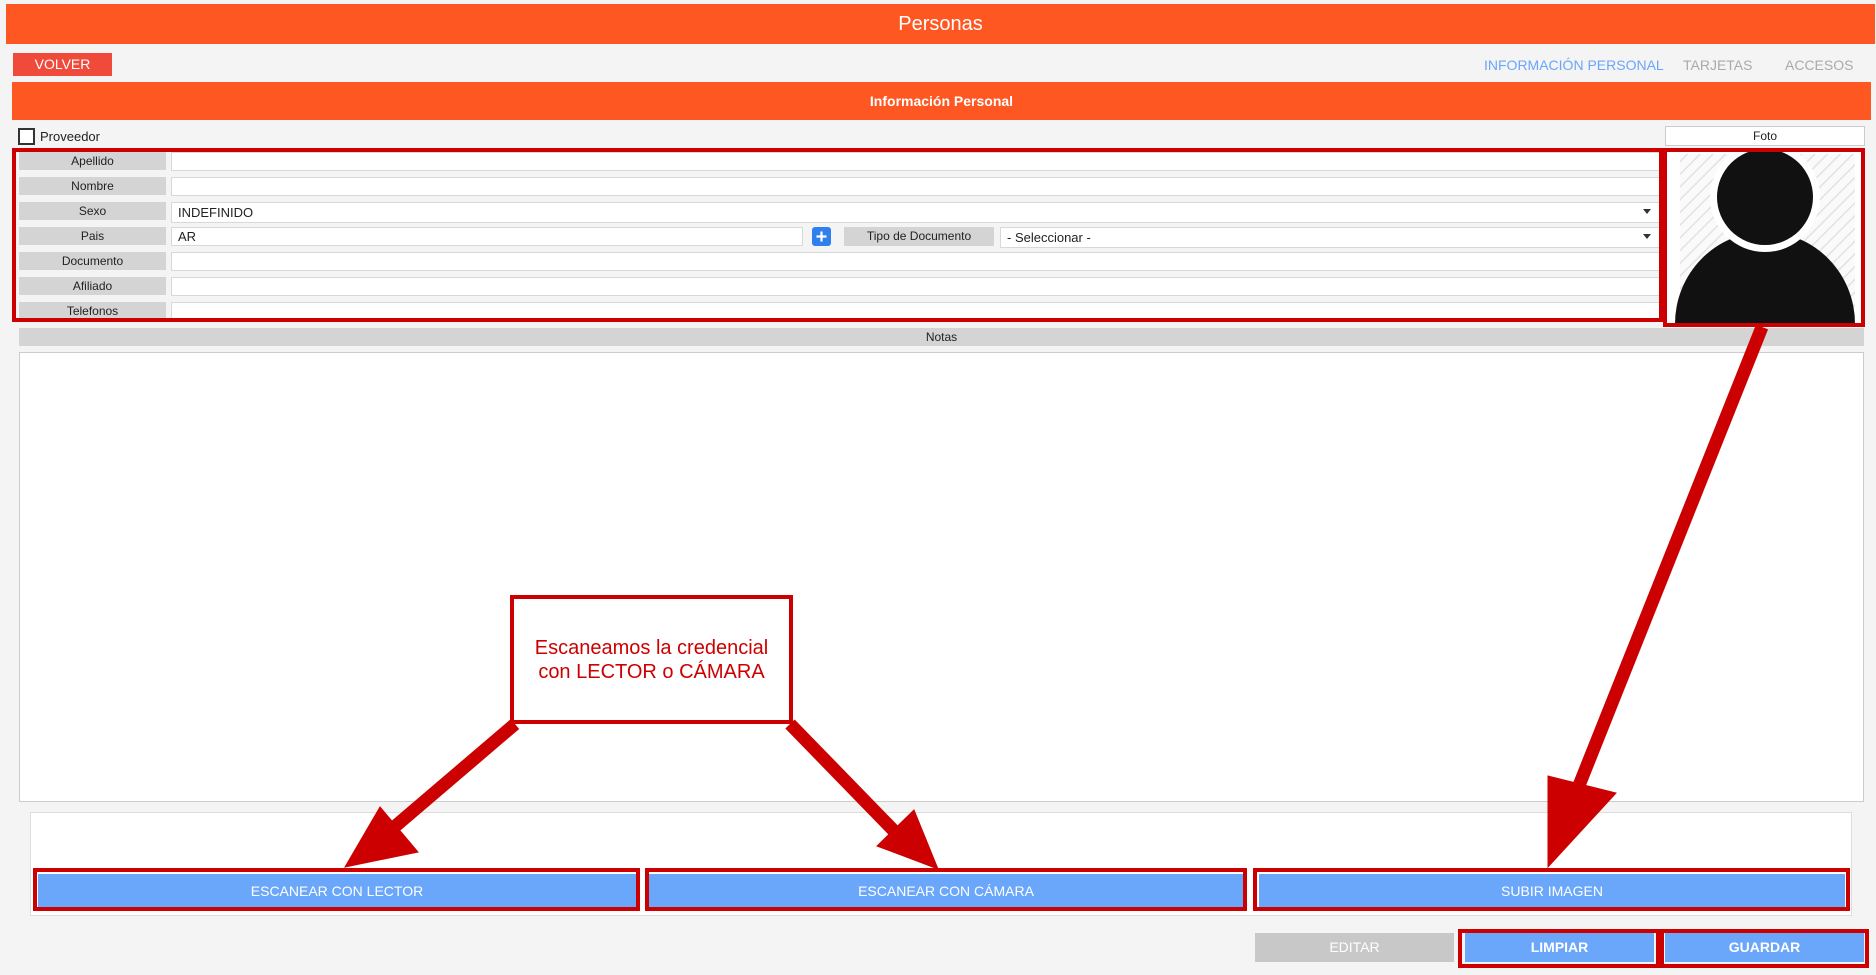 The width and height of the screenshot is (1876, 975). I want to click on arrow-to-imagen, so click(1670, 557).